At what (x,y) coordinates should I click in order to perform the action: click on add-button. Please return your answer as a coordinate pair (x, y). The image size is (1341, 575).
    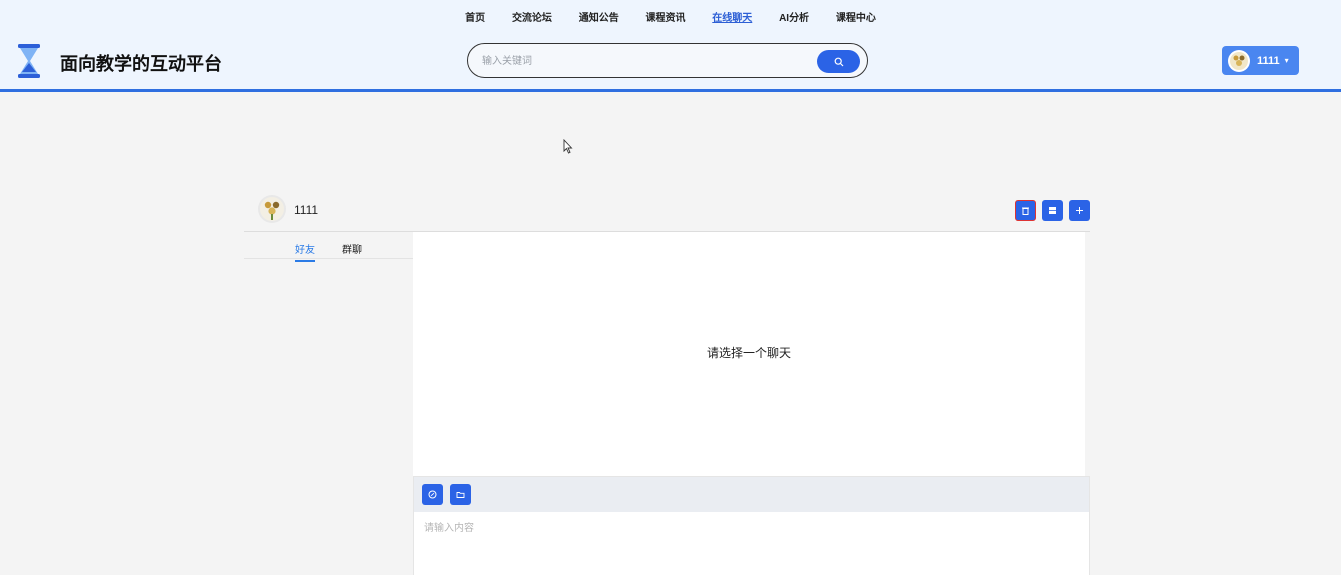
    Looking at the image, I should click on (1079, 210).